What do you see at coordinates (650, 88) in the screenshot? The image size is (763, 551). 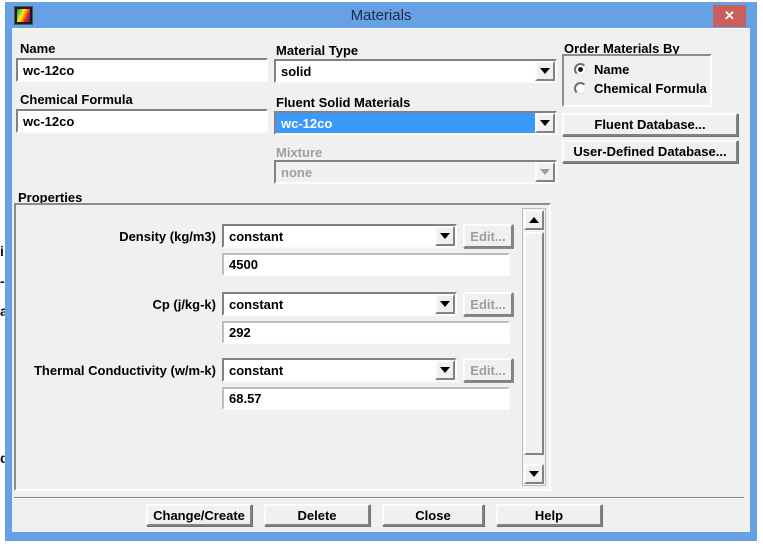 I see `radio-order-by-chemical-formula-label: Chemical Formula` at bounding box center [650, 88].